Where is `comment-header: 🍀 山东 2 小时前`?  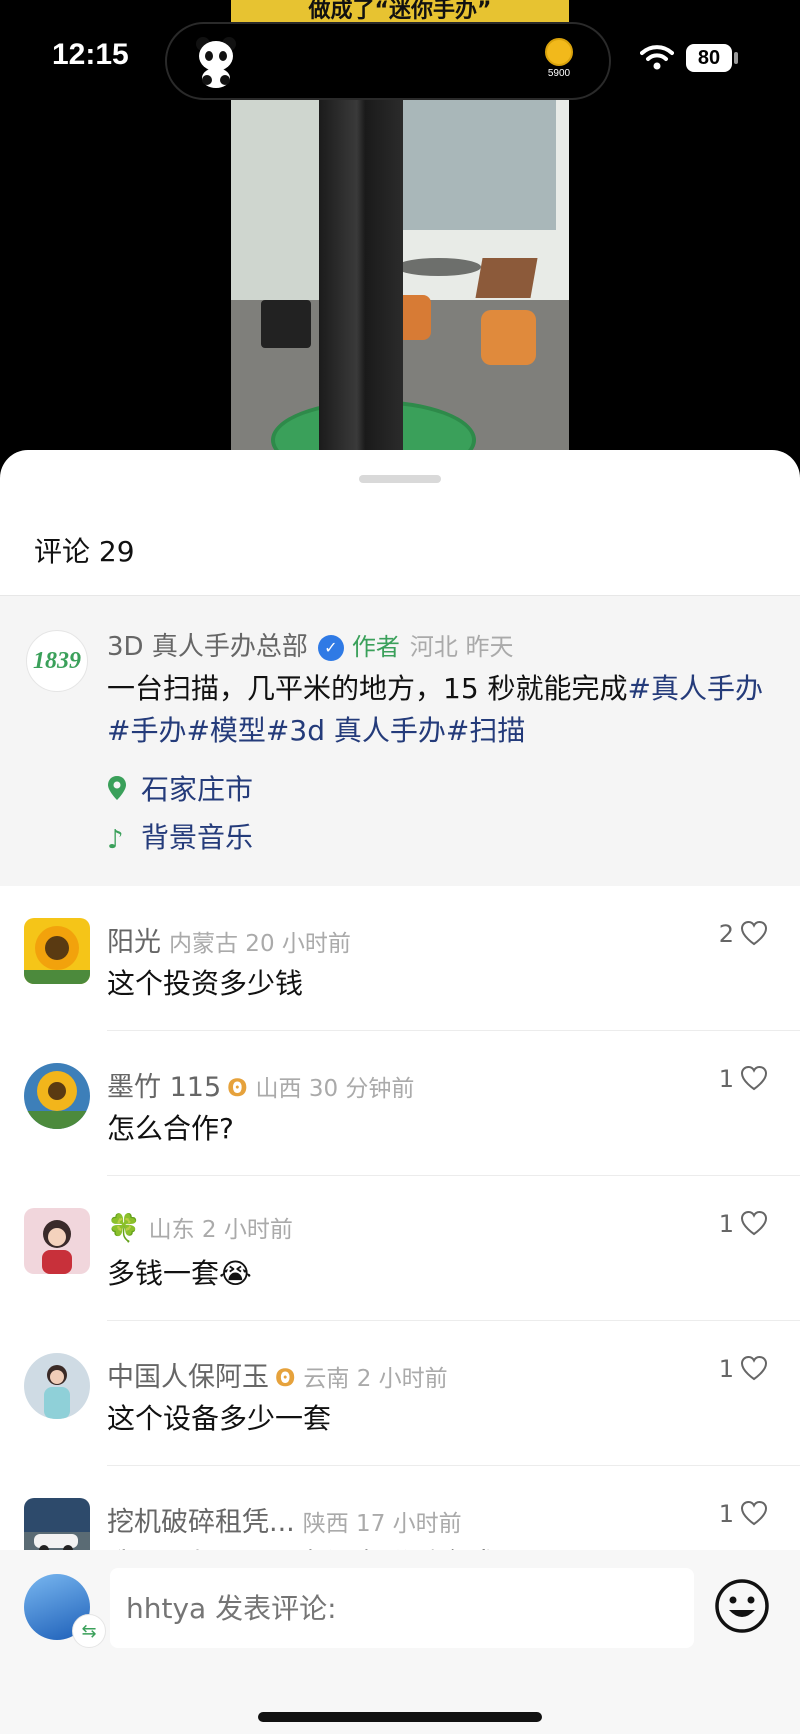
comment-header: 🍀 山东 2 小时前 is located at coordinates (200, 1227).